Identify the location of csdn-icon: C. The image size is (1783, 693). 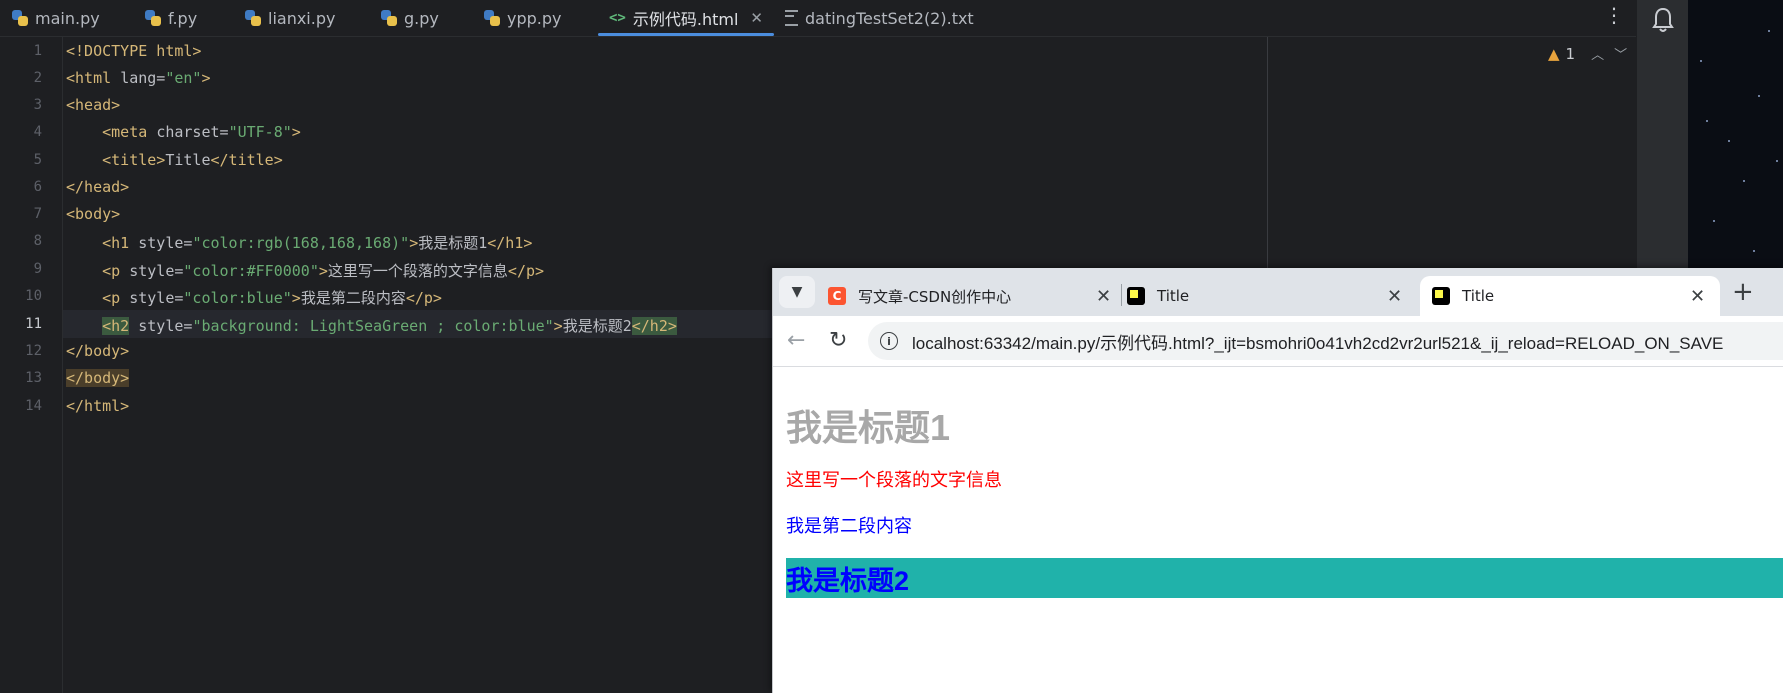
(837, 296).